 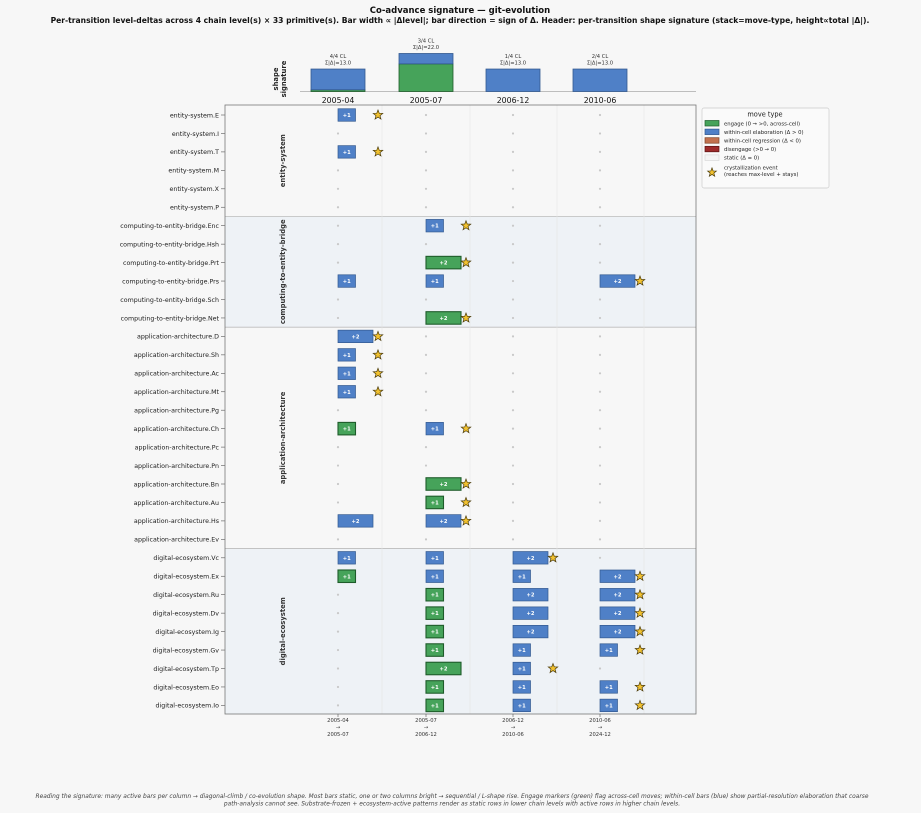 What do you see at coordinates (600, 57) in the screenshot?
I see `header-cl-label: 2/4 CL` at bounding box center [600, 57].